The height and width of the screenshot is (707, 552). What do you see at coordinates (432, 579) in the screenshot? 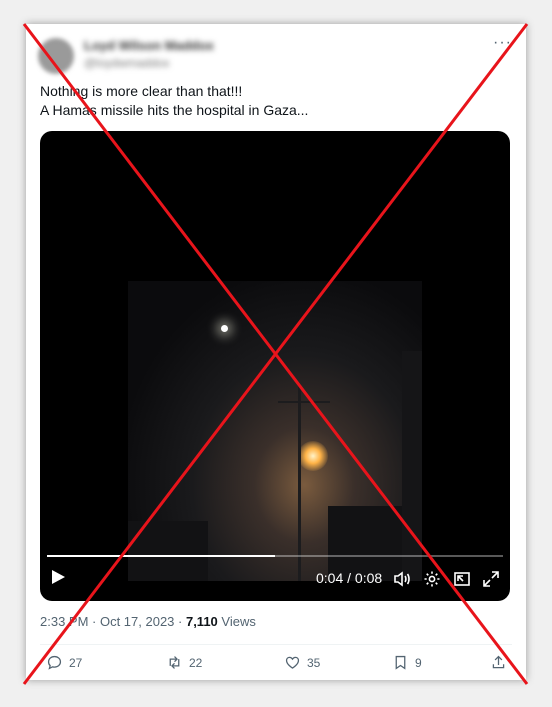
I see `settings-icon` at bounding box center [432, 579].